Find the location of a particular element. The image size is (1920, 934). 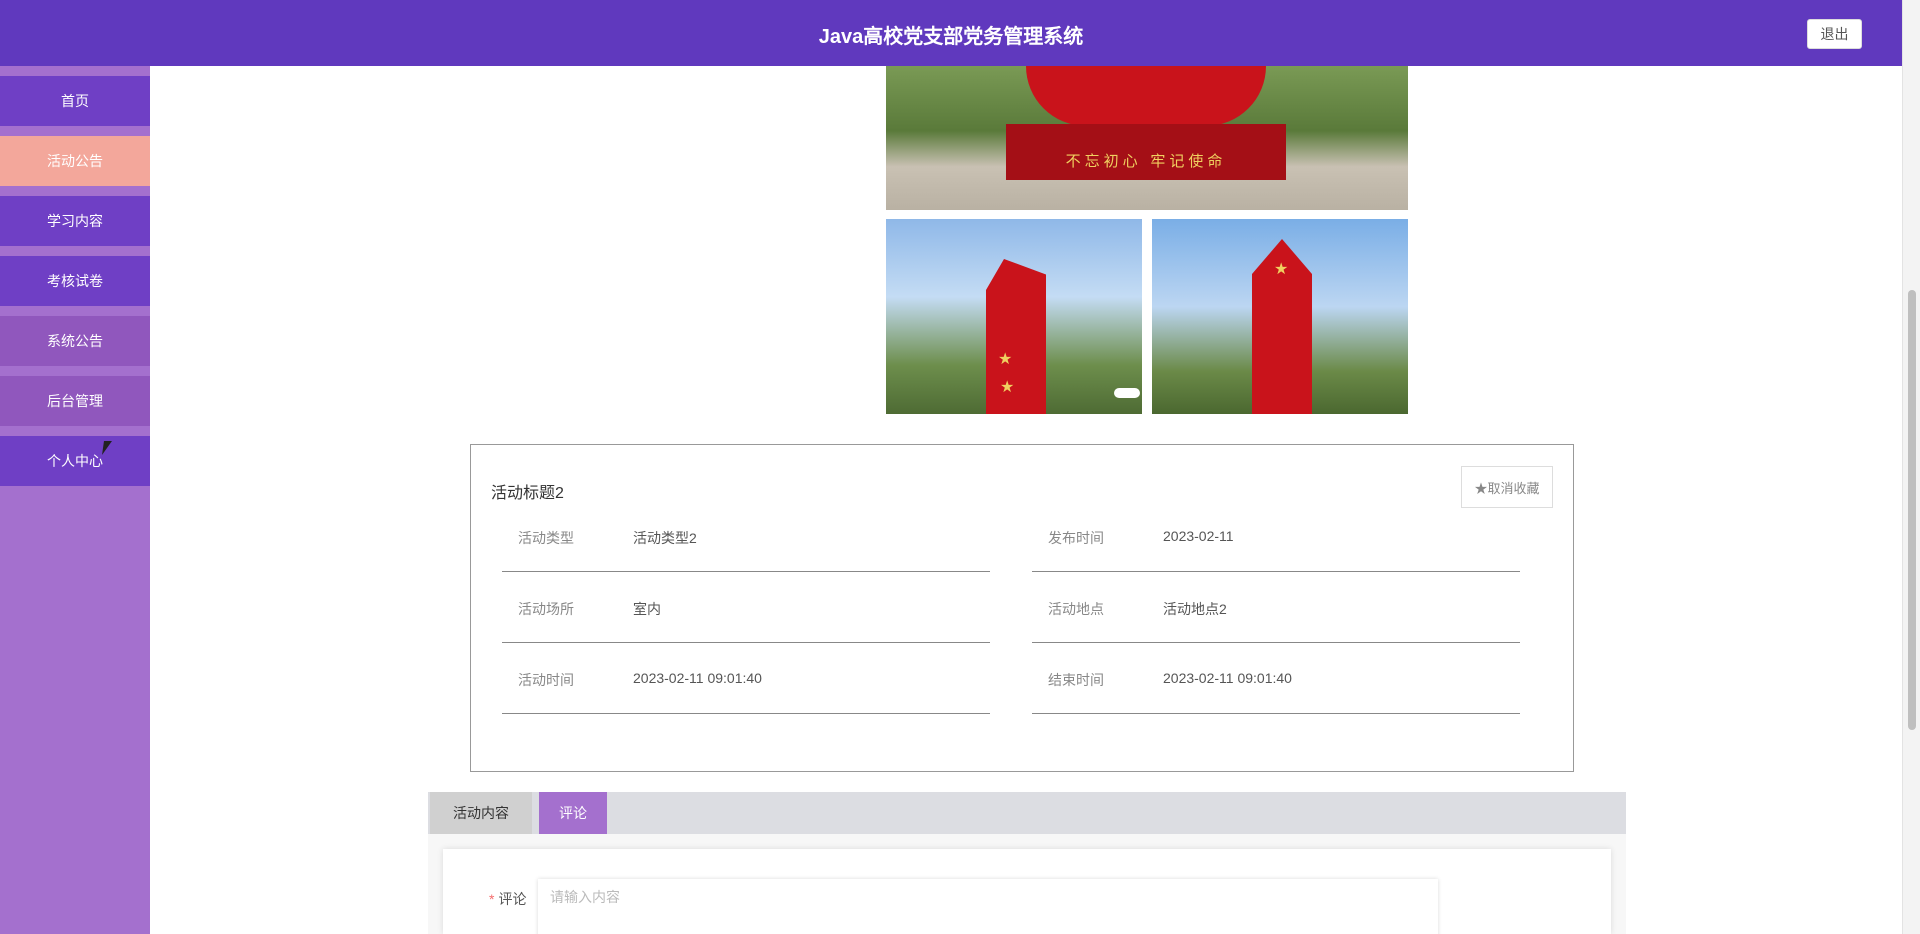

unfavorite-label: 取消收藏 is located at coordinates (1513, 488).